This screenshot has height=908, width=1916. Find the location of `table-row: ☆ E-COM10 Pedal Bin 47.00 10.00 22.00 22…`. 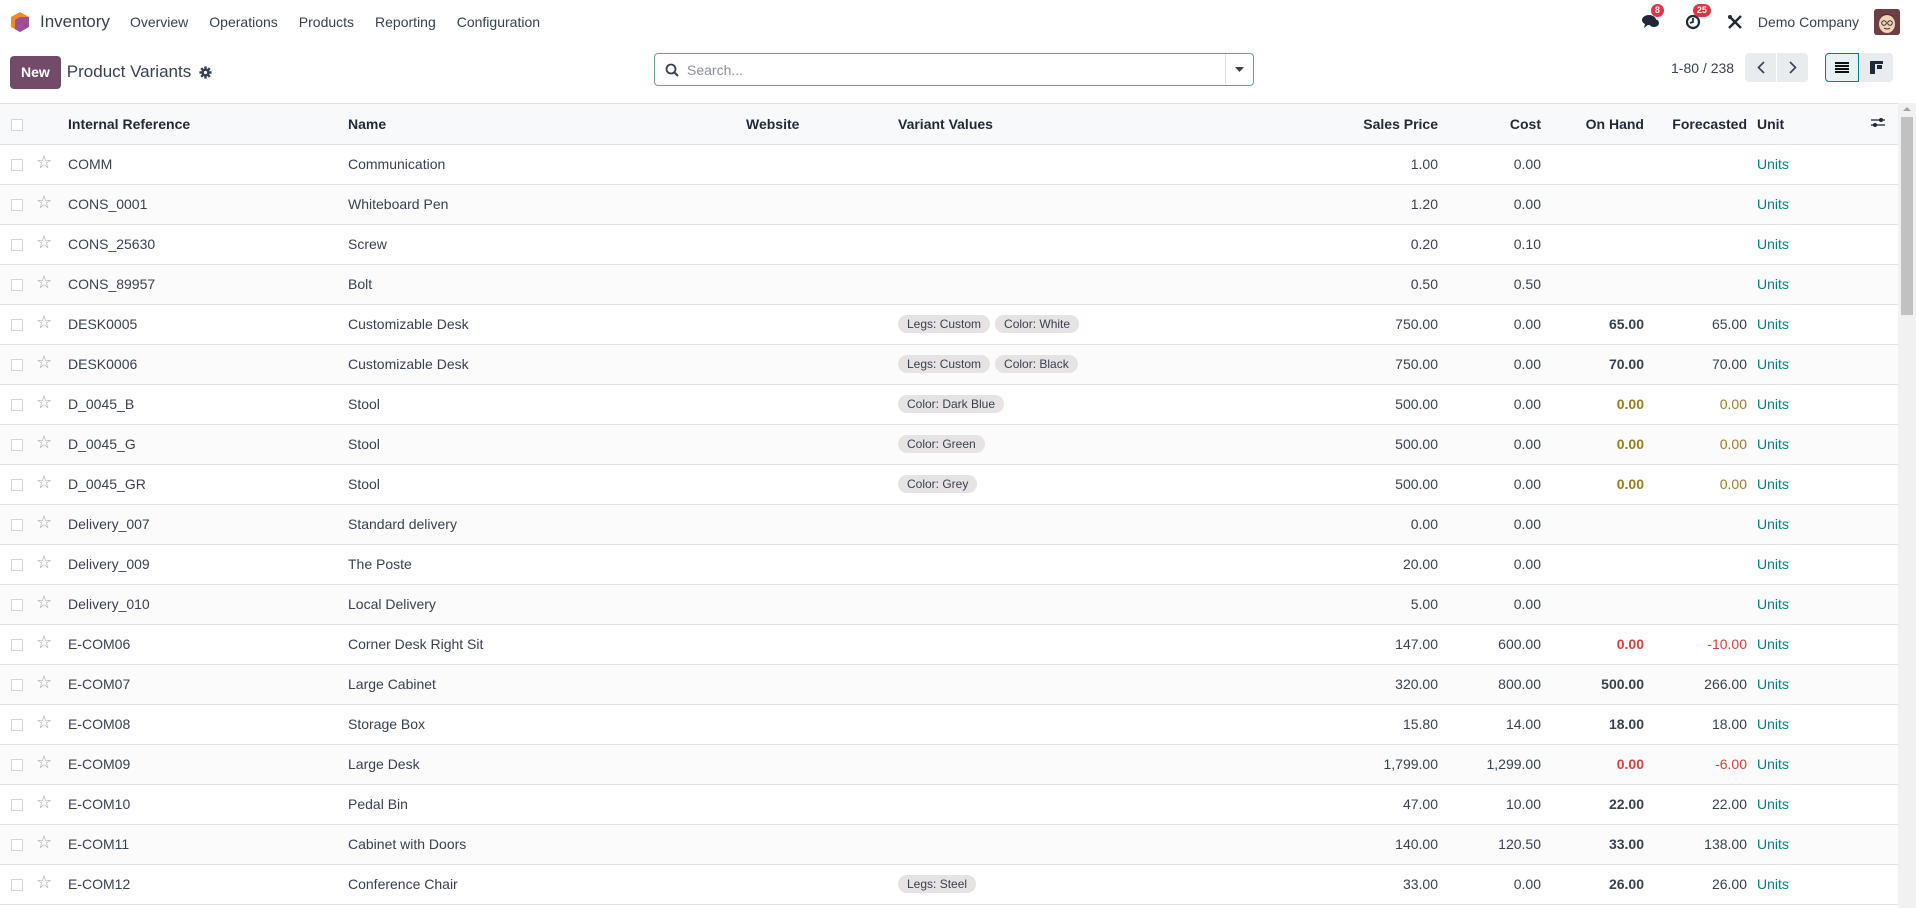

table-row: ☆ E-COM10 Pedal Bin 47.00 10.00 22.00 22… is located at coordinates (949, 804).